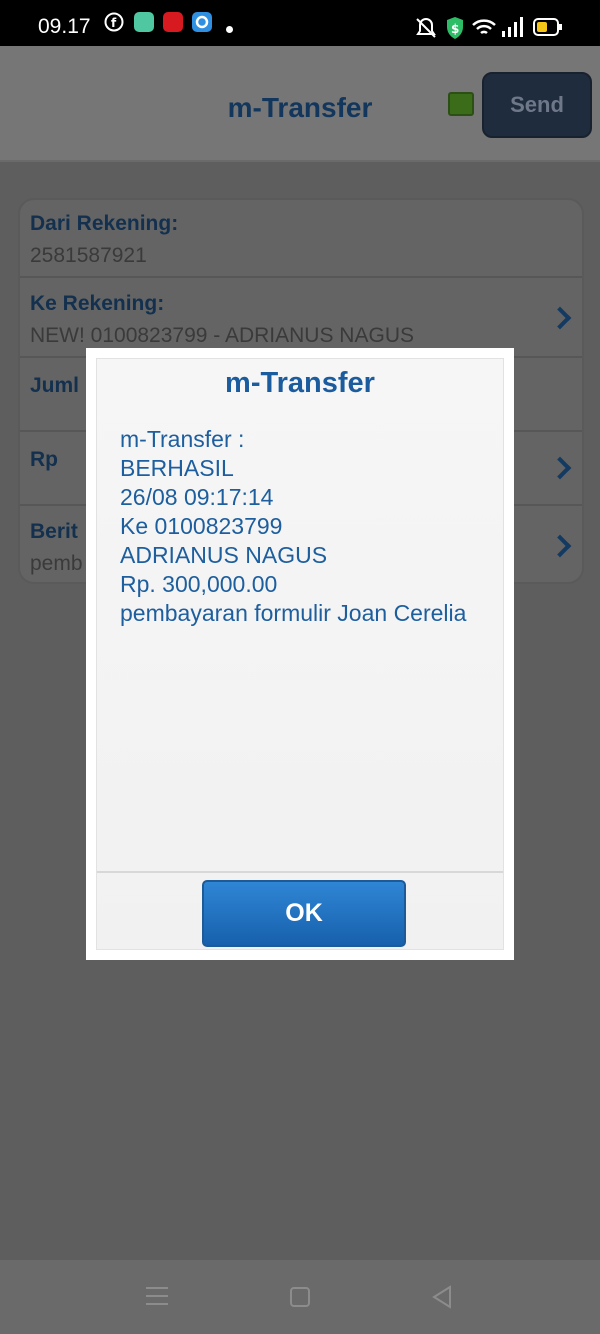  I want to click on battery-icon, so click(547, 27).